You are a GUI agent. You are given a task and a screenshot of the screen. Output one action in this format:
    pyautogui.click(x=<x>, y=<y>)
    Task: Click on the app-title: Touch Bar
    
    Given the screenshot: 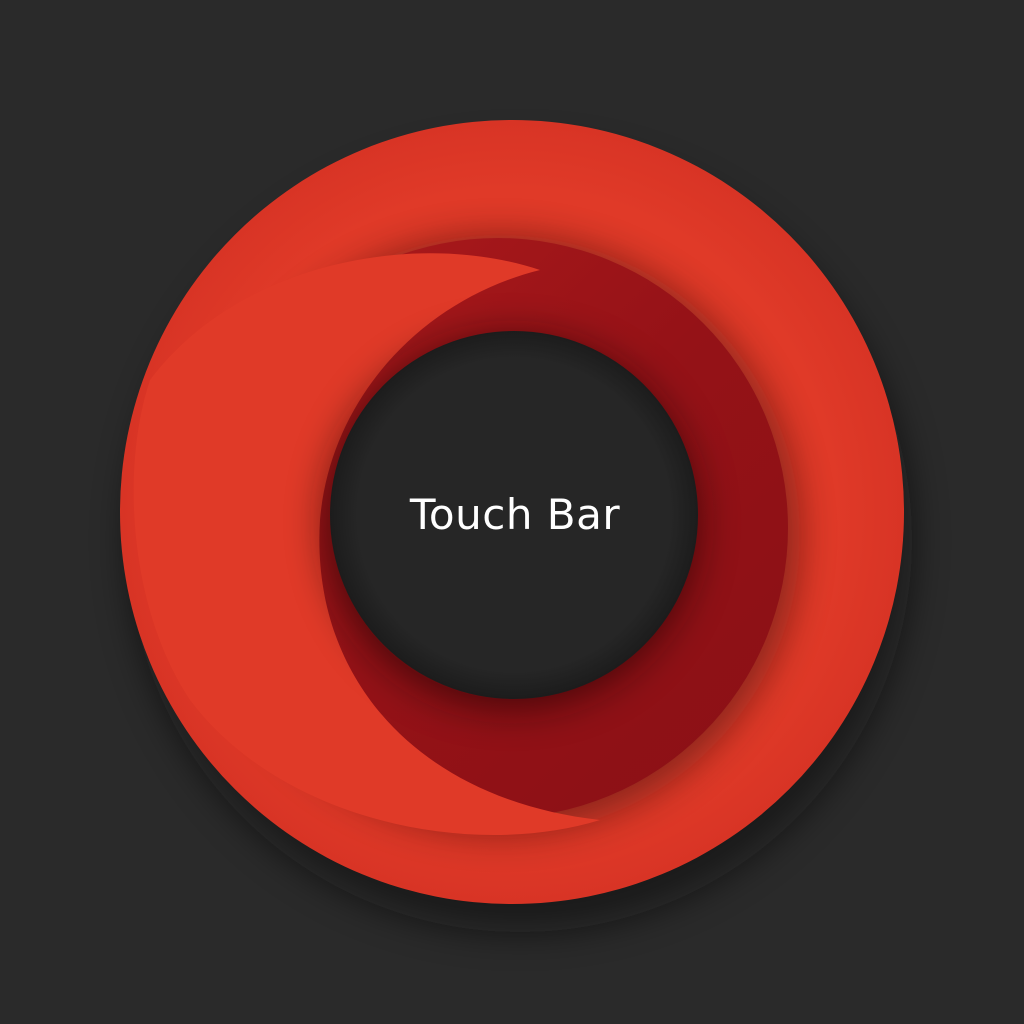 What is the action you would take?
    pyautogui.click(x=515, y=514)
    